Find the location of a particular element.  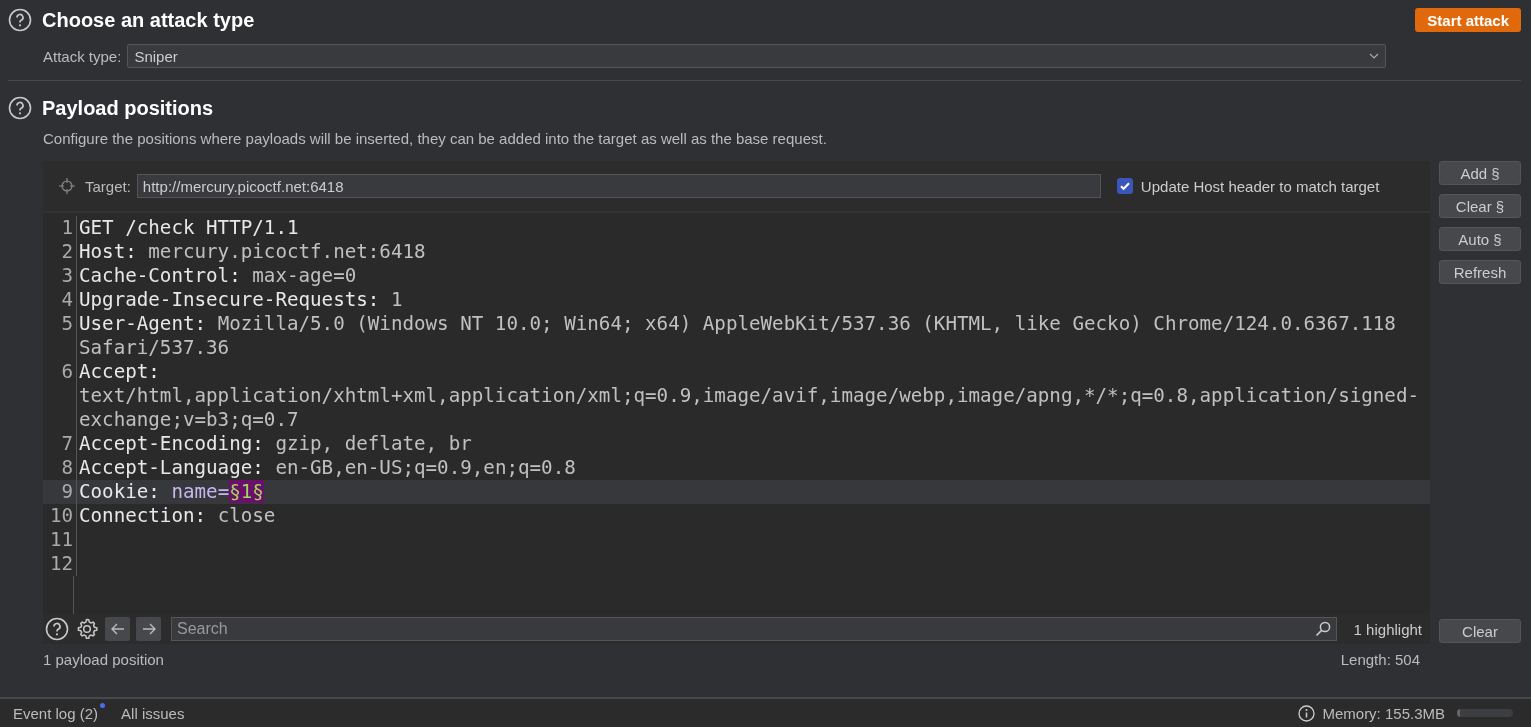

code-text: User-Agent: Mozilla/5.0 (Windows NT 10.0; Win64; x64) AppleWebKit/537.36 (KHTML, like Gecko) Chrome/124.0.6367.118 Safari/537.36 is located at coordinates (737, 336).